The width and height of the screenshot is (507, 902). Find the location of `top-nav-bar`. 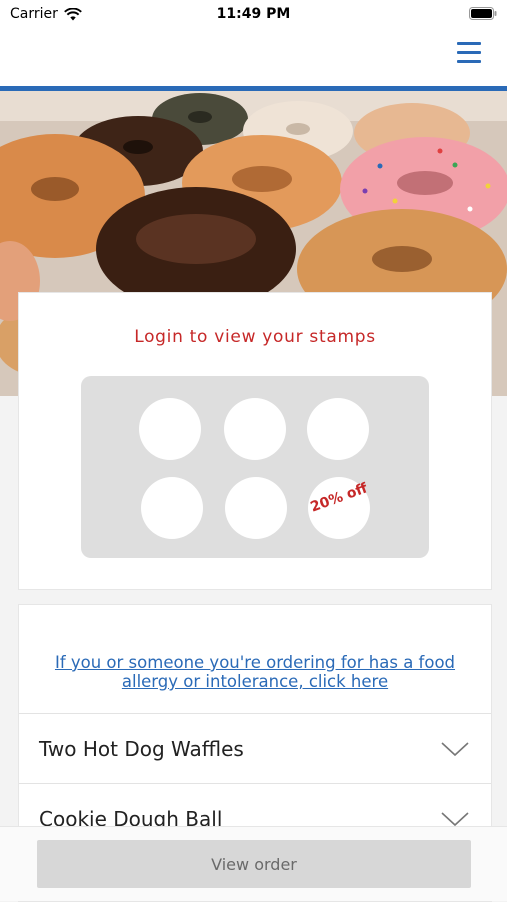

top-nav-bar is located at coordinates (253, 58).